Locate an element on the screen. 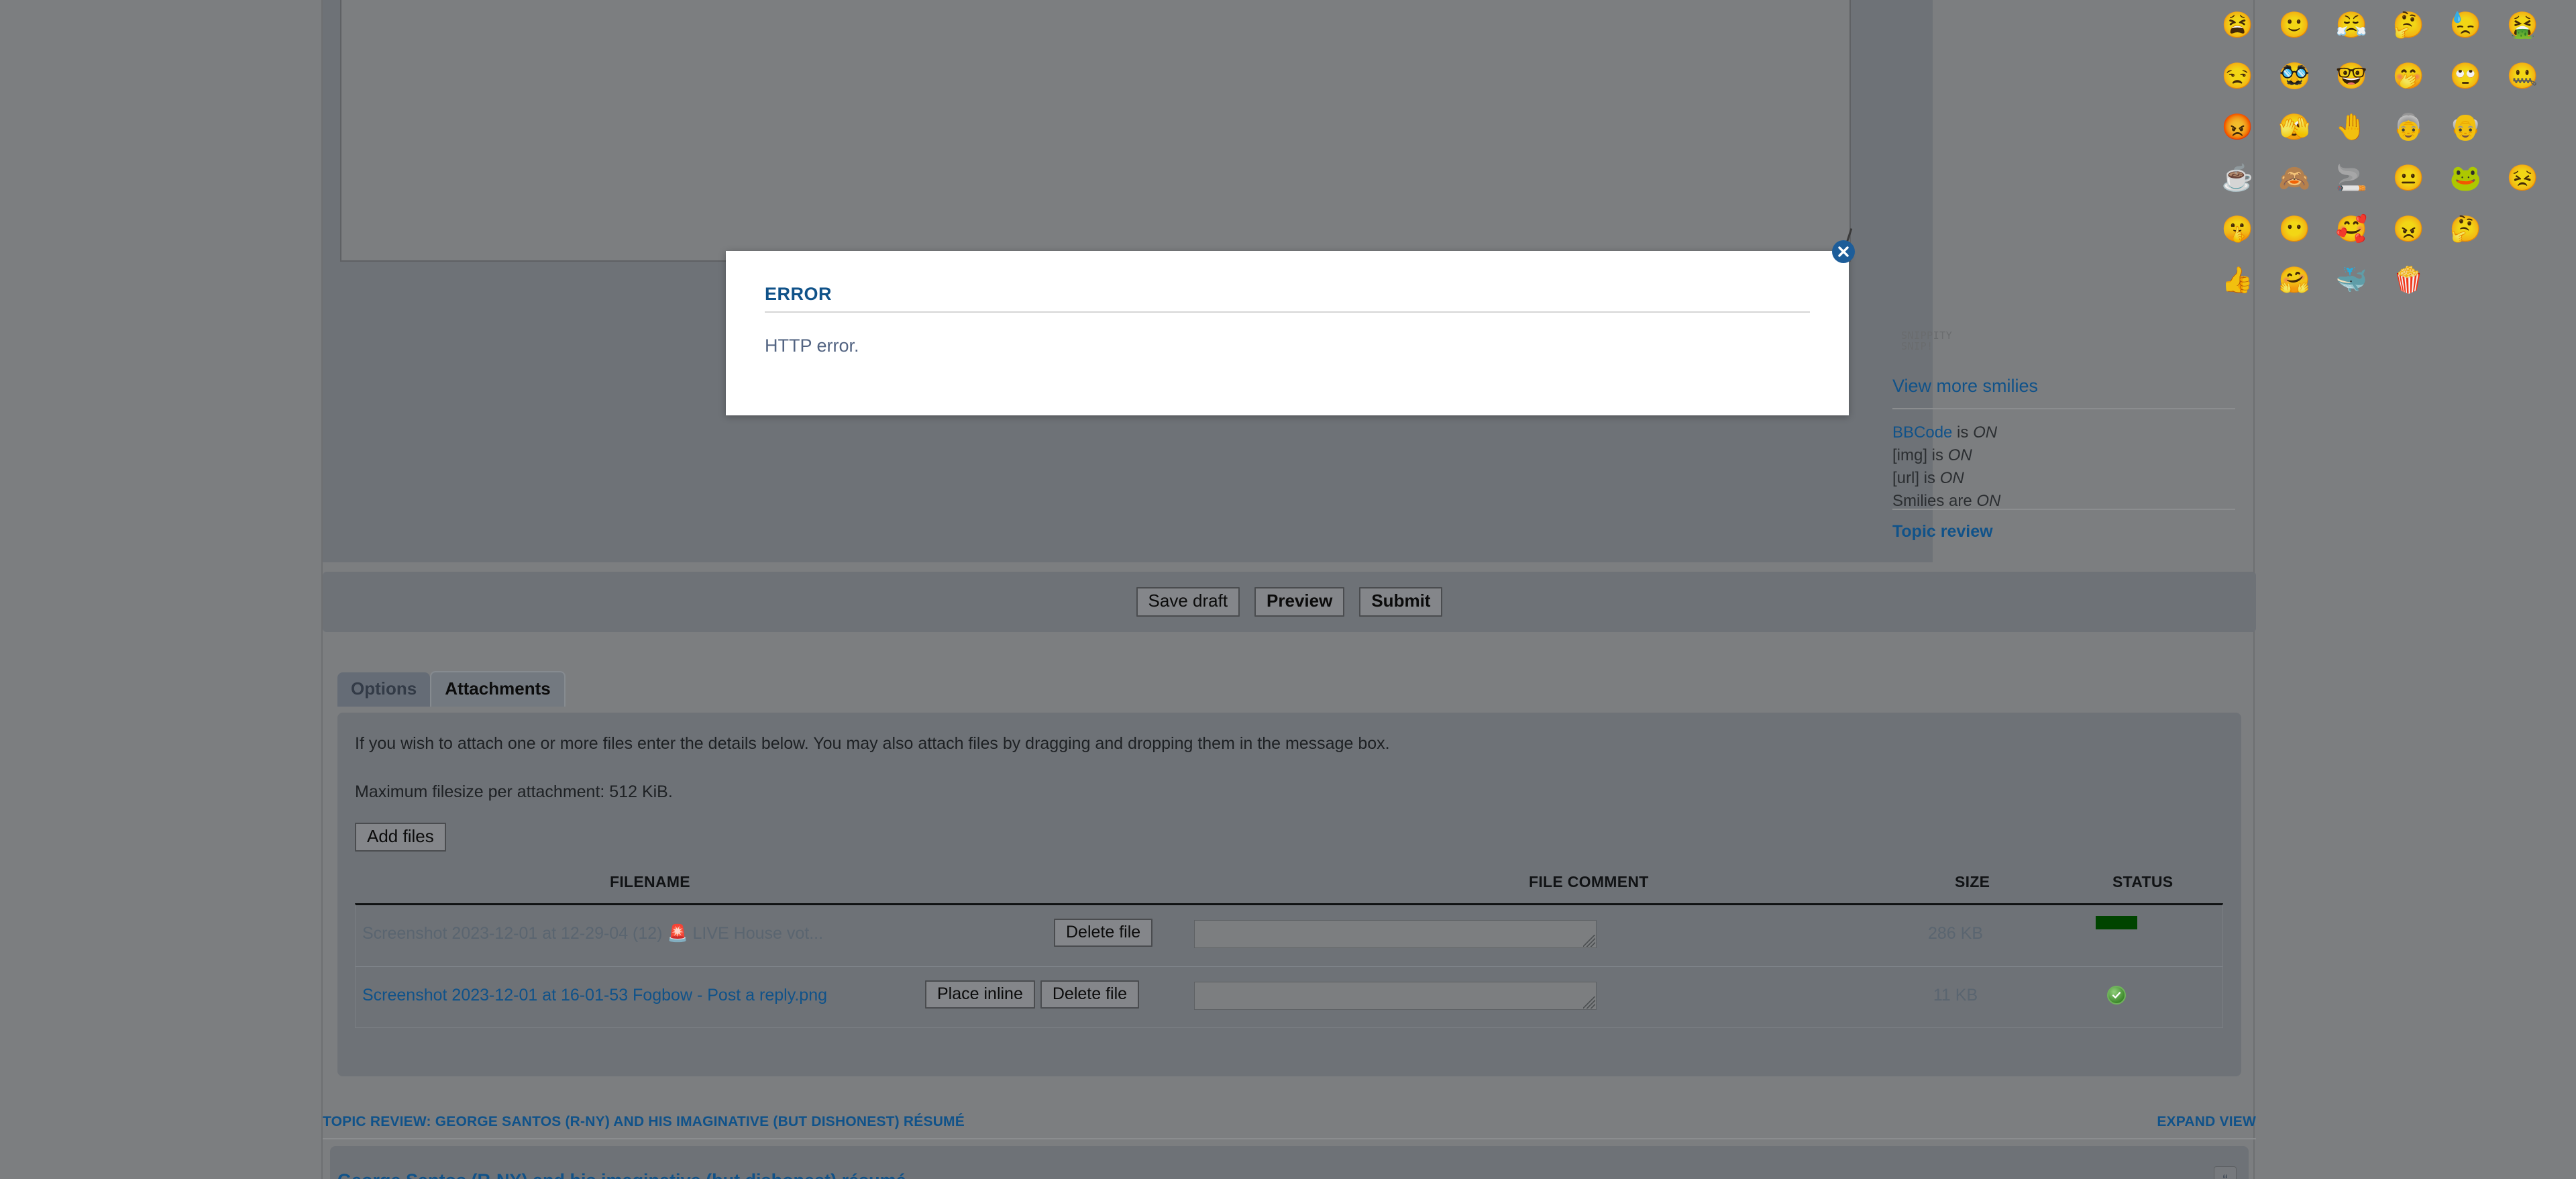 Image resolution: width=2576 pixels, height=1179 pixels. smiley-icon: 😶 is located at coordinates (2294, 230).